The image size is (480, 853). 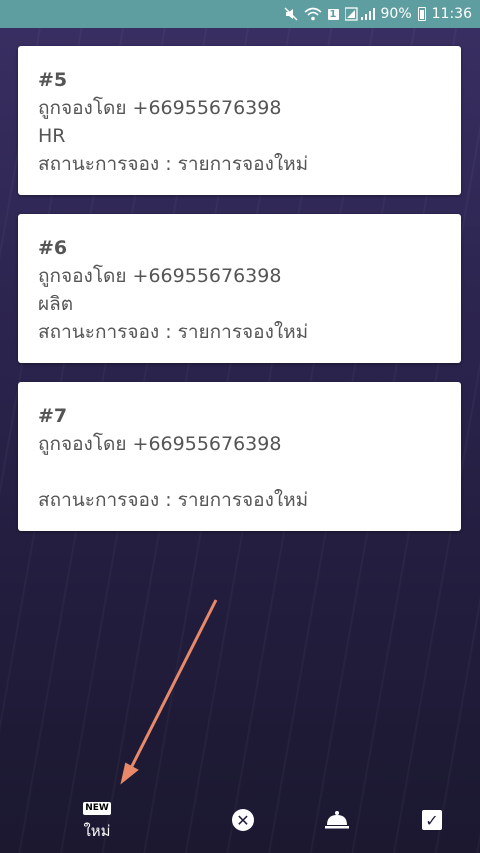 I want to click on booking-id: #6, so click(x=53, y=248).